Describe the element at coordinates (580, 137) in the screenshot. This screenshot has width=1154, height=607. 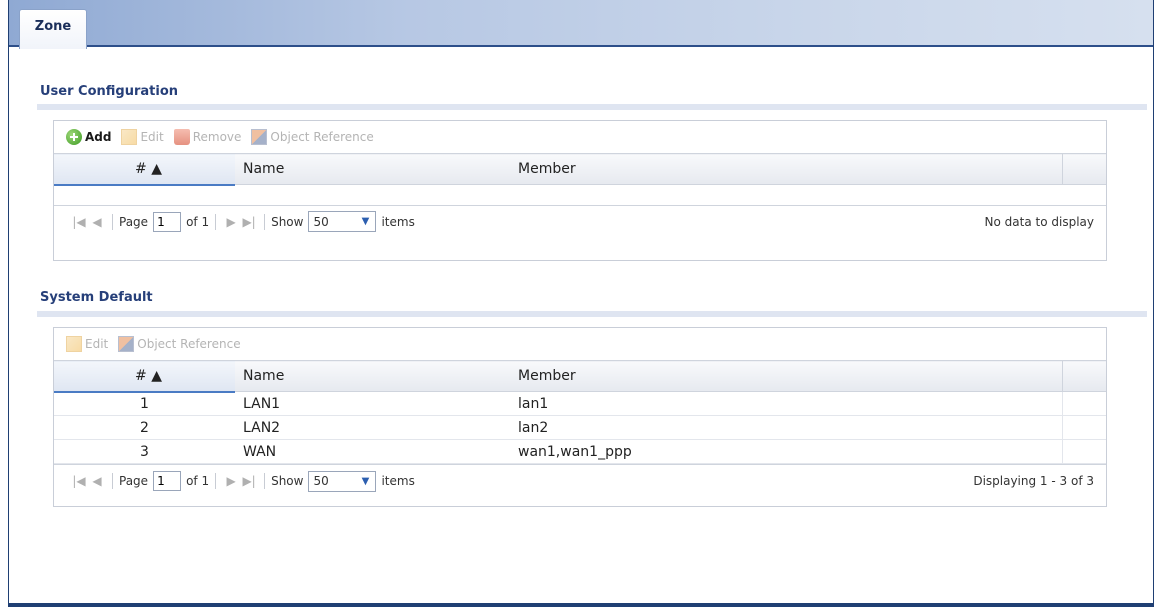
I see `user-config-toolbar: Add Edit Remove Object Reference` at that location.